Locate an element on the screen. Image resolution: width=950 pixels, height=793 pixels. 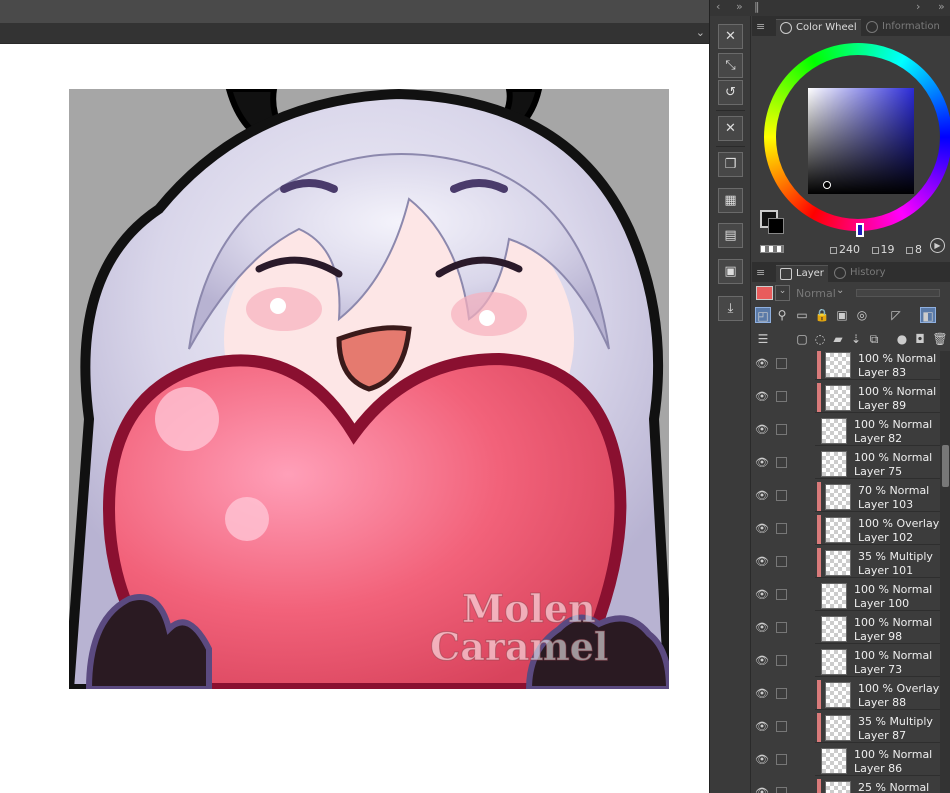
layer-row: 👁 100 % Normal Layer 98 is located at coordinates (847, 628).